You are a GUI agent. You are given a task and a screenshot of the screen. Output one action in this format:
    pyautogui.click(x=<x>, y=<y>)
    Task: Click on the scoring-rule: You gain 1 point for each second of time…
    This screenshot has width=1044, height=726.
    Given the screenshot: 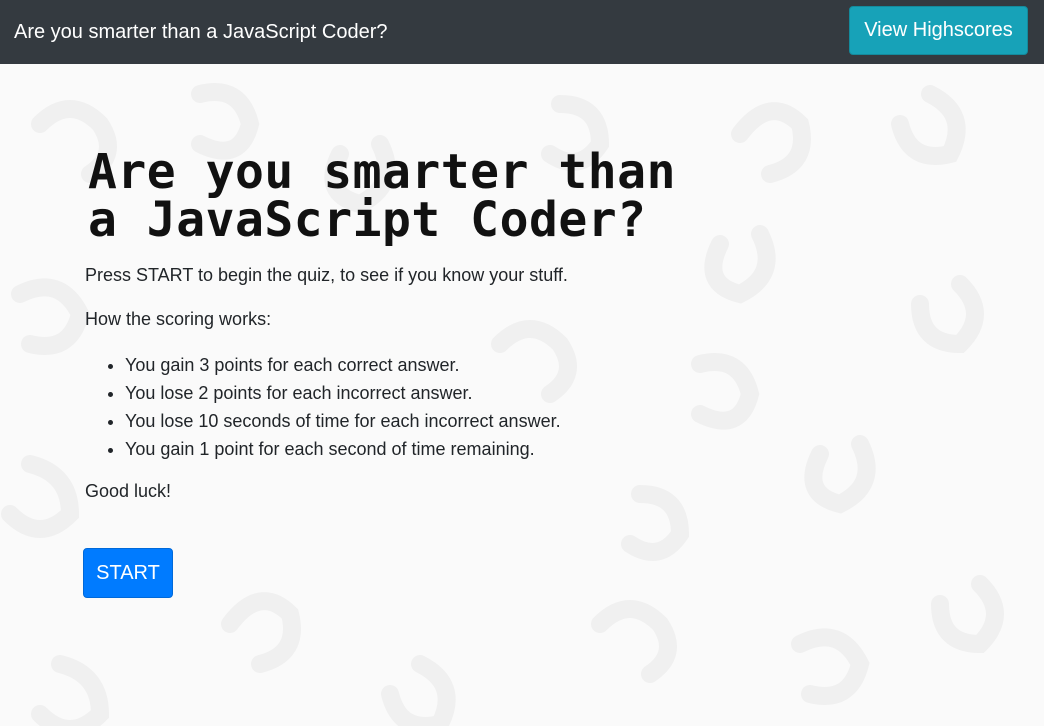 What is the action you would take?
    pyautogui.click(x=343, y=449)
    